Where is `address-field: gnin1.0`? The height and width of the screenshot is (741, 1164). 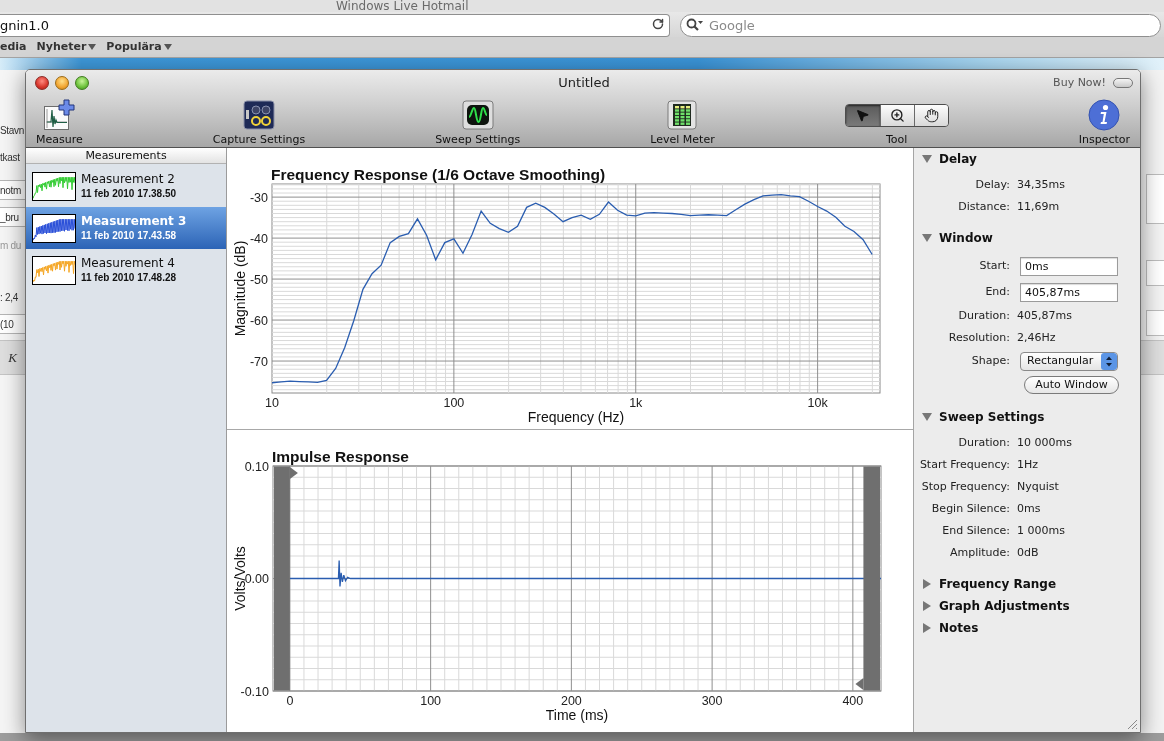 address-field: gnin1.0 is located at coordinates (335, 25).